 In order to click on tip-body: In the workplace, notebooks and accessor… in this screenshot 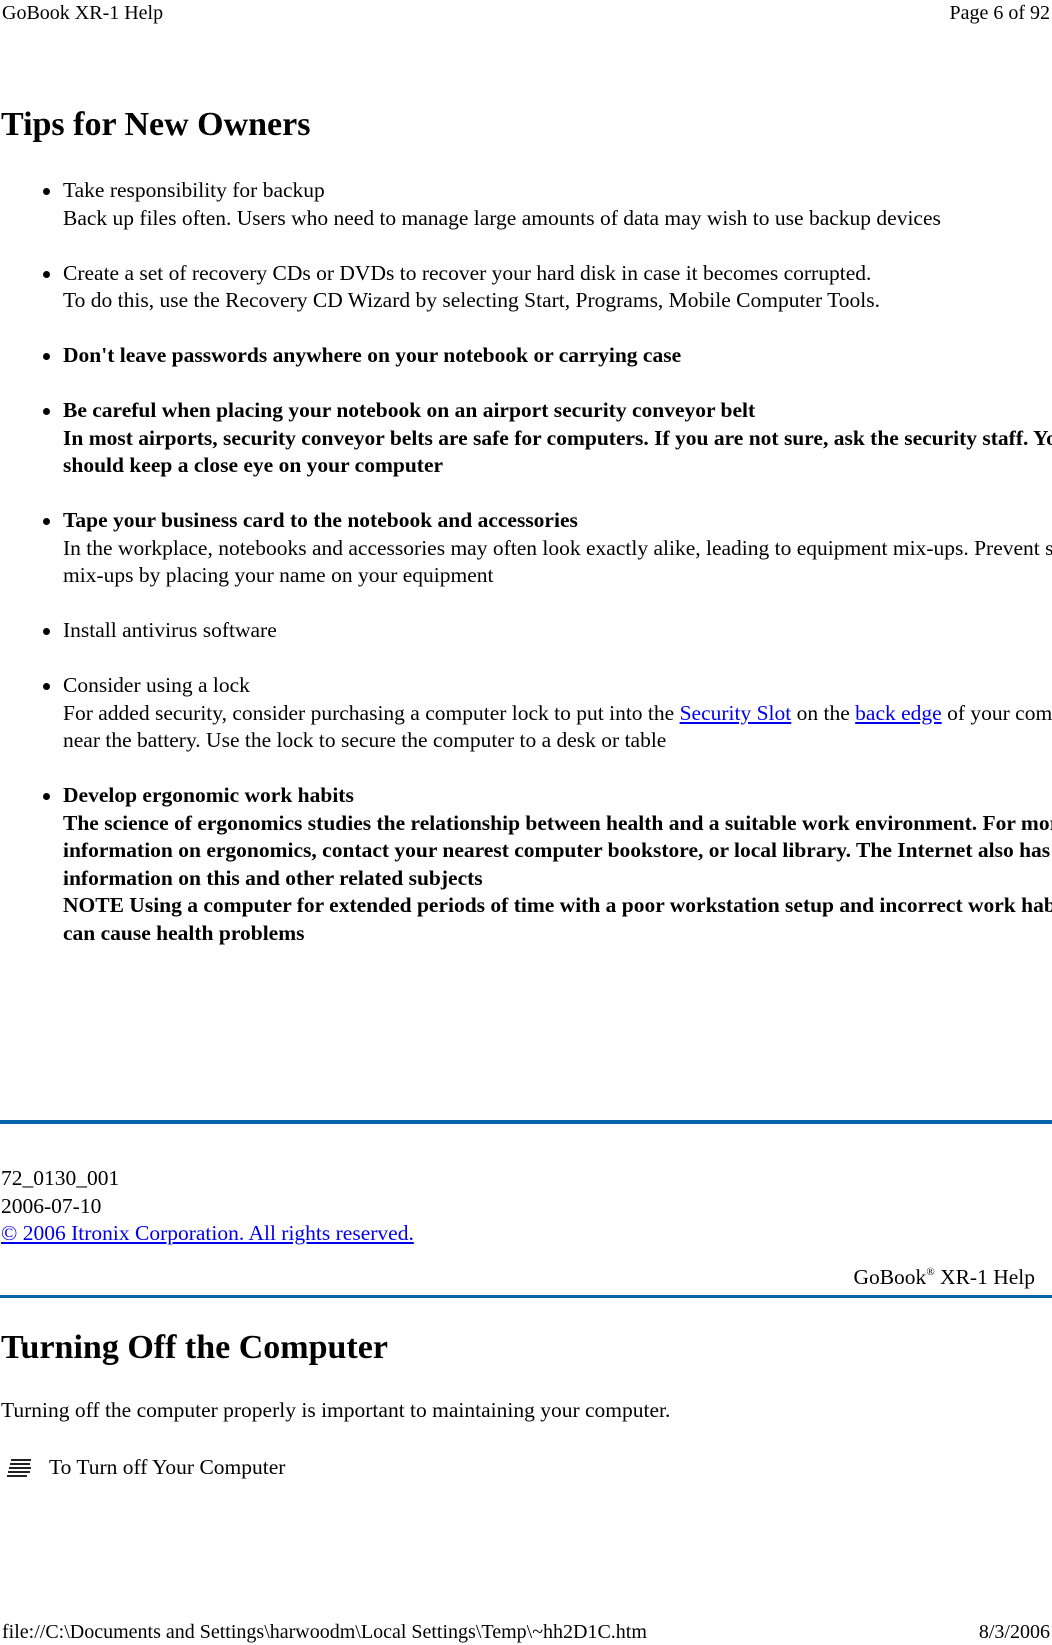, I will do `click(557, 561)`.